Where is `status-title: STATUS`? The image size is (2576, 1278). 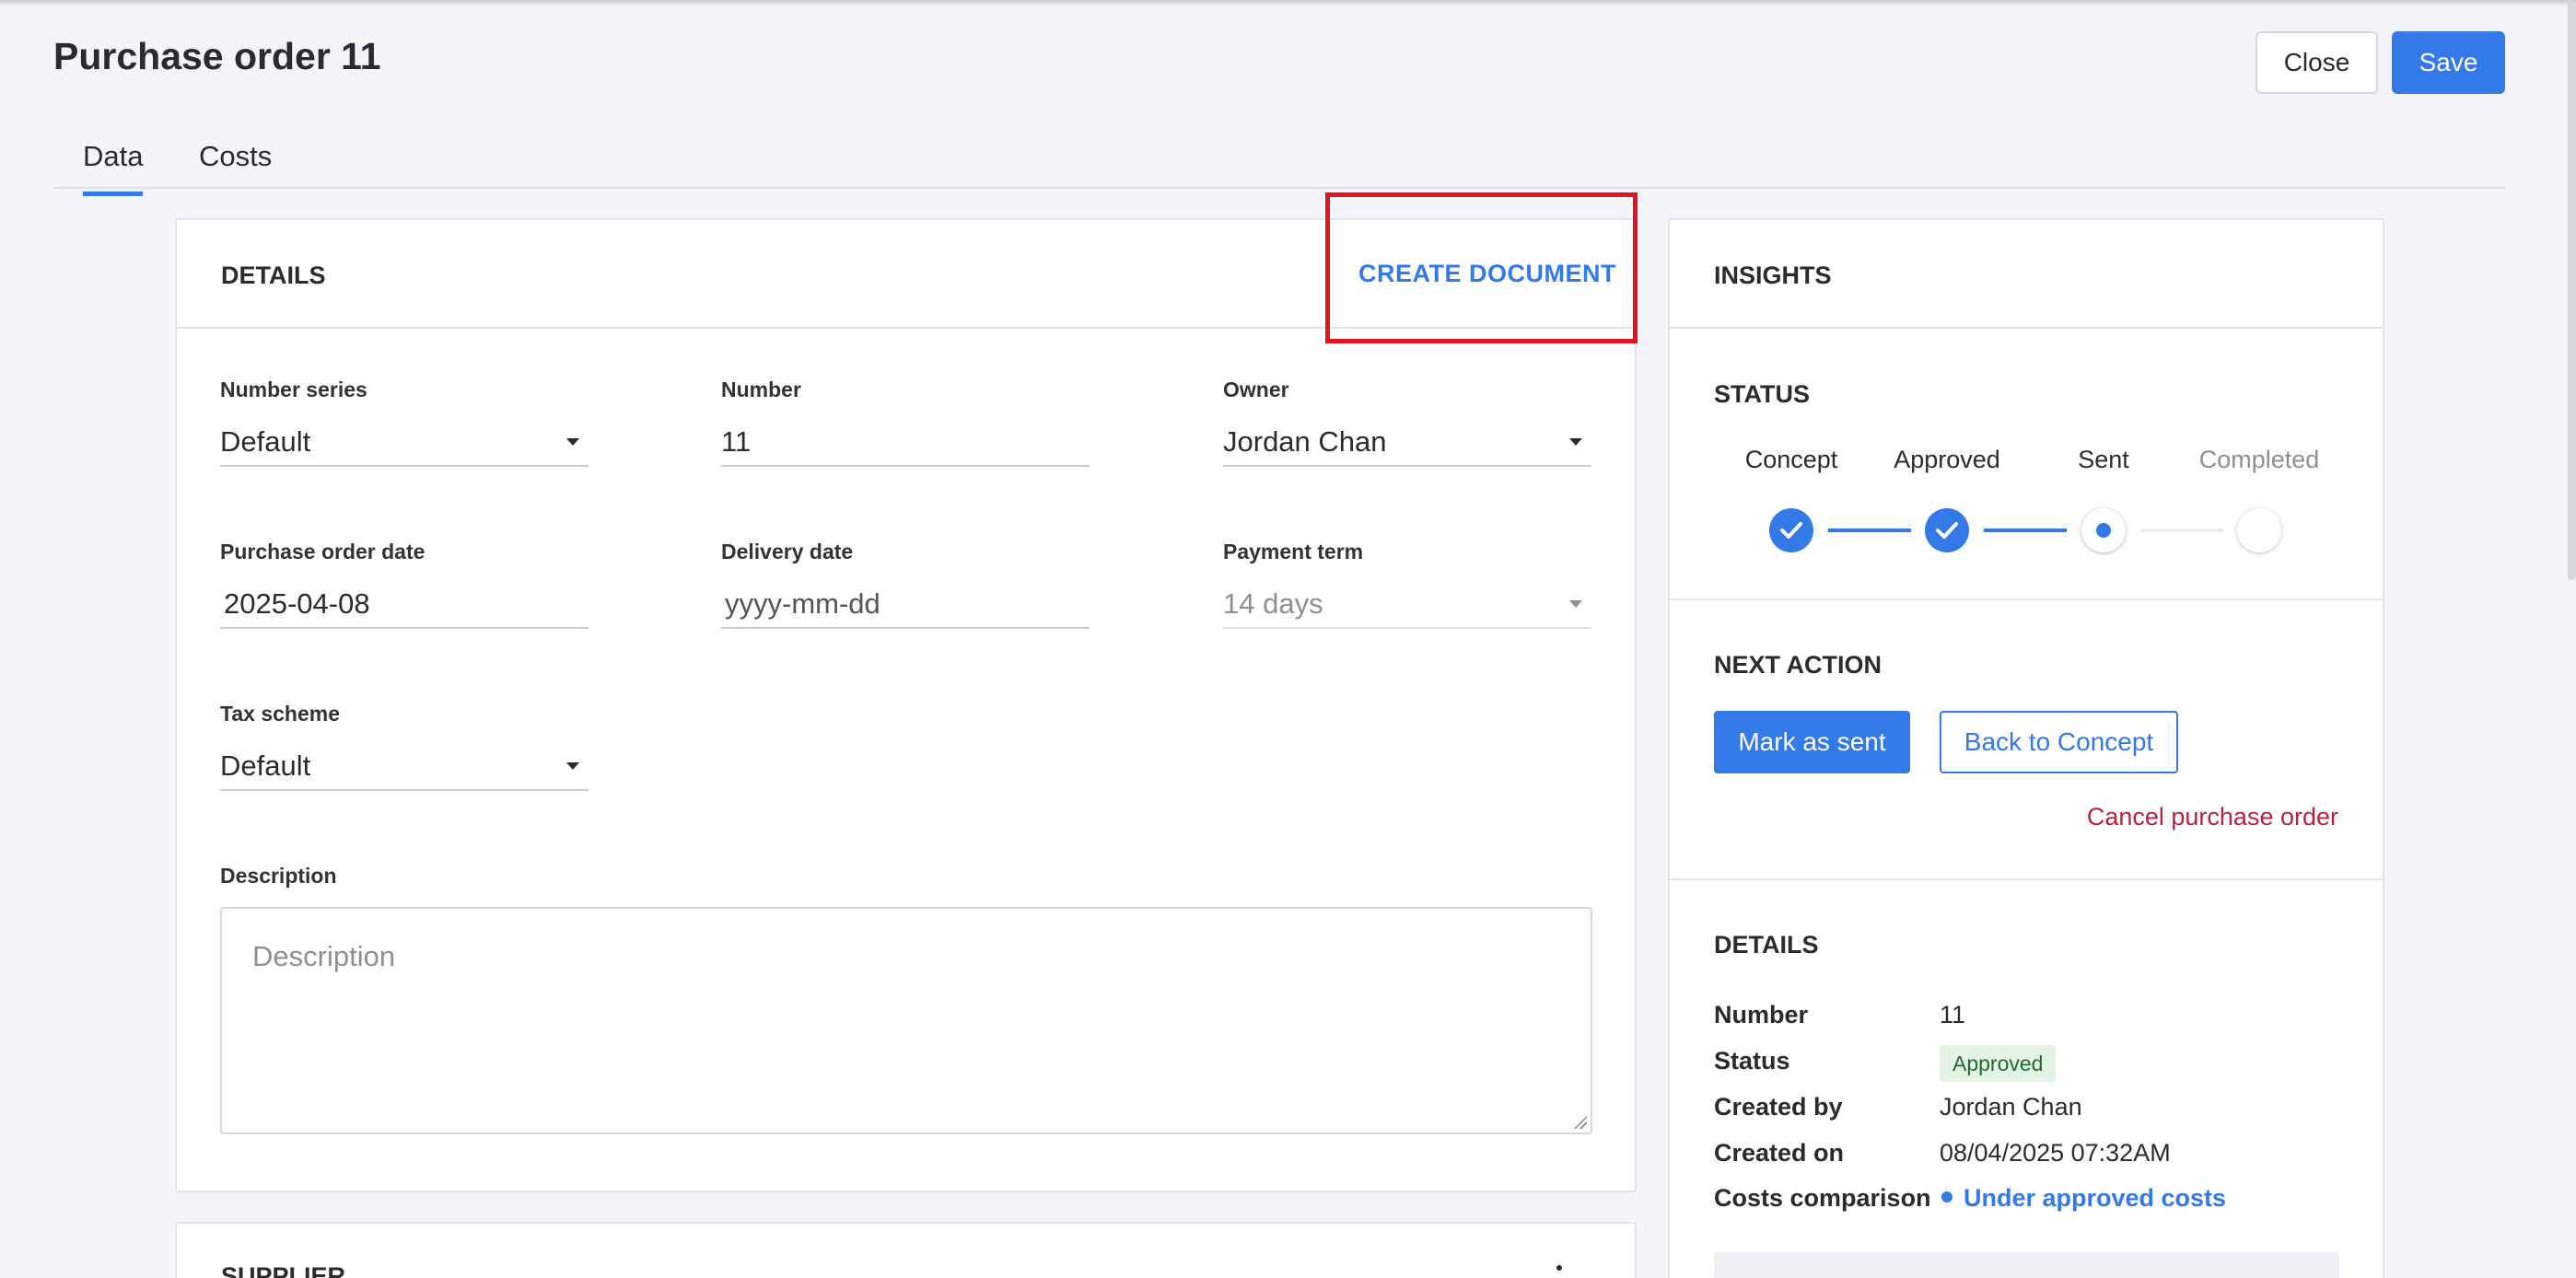 status-title: STATUS is located at coordinates (1762, 394).